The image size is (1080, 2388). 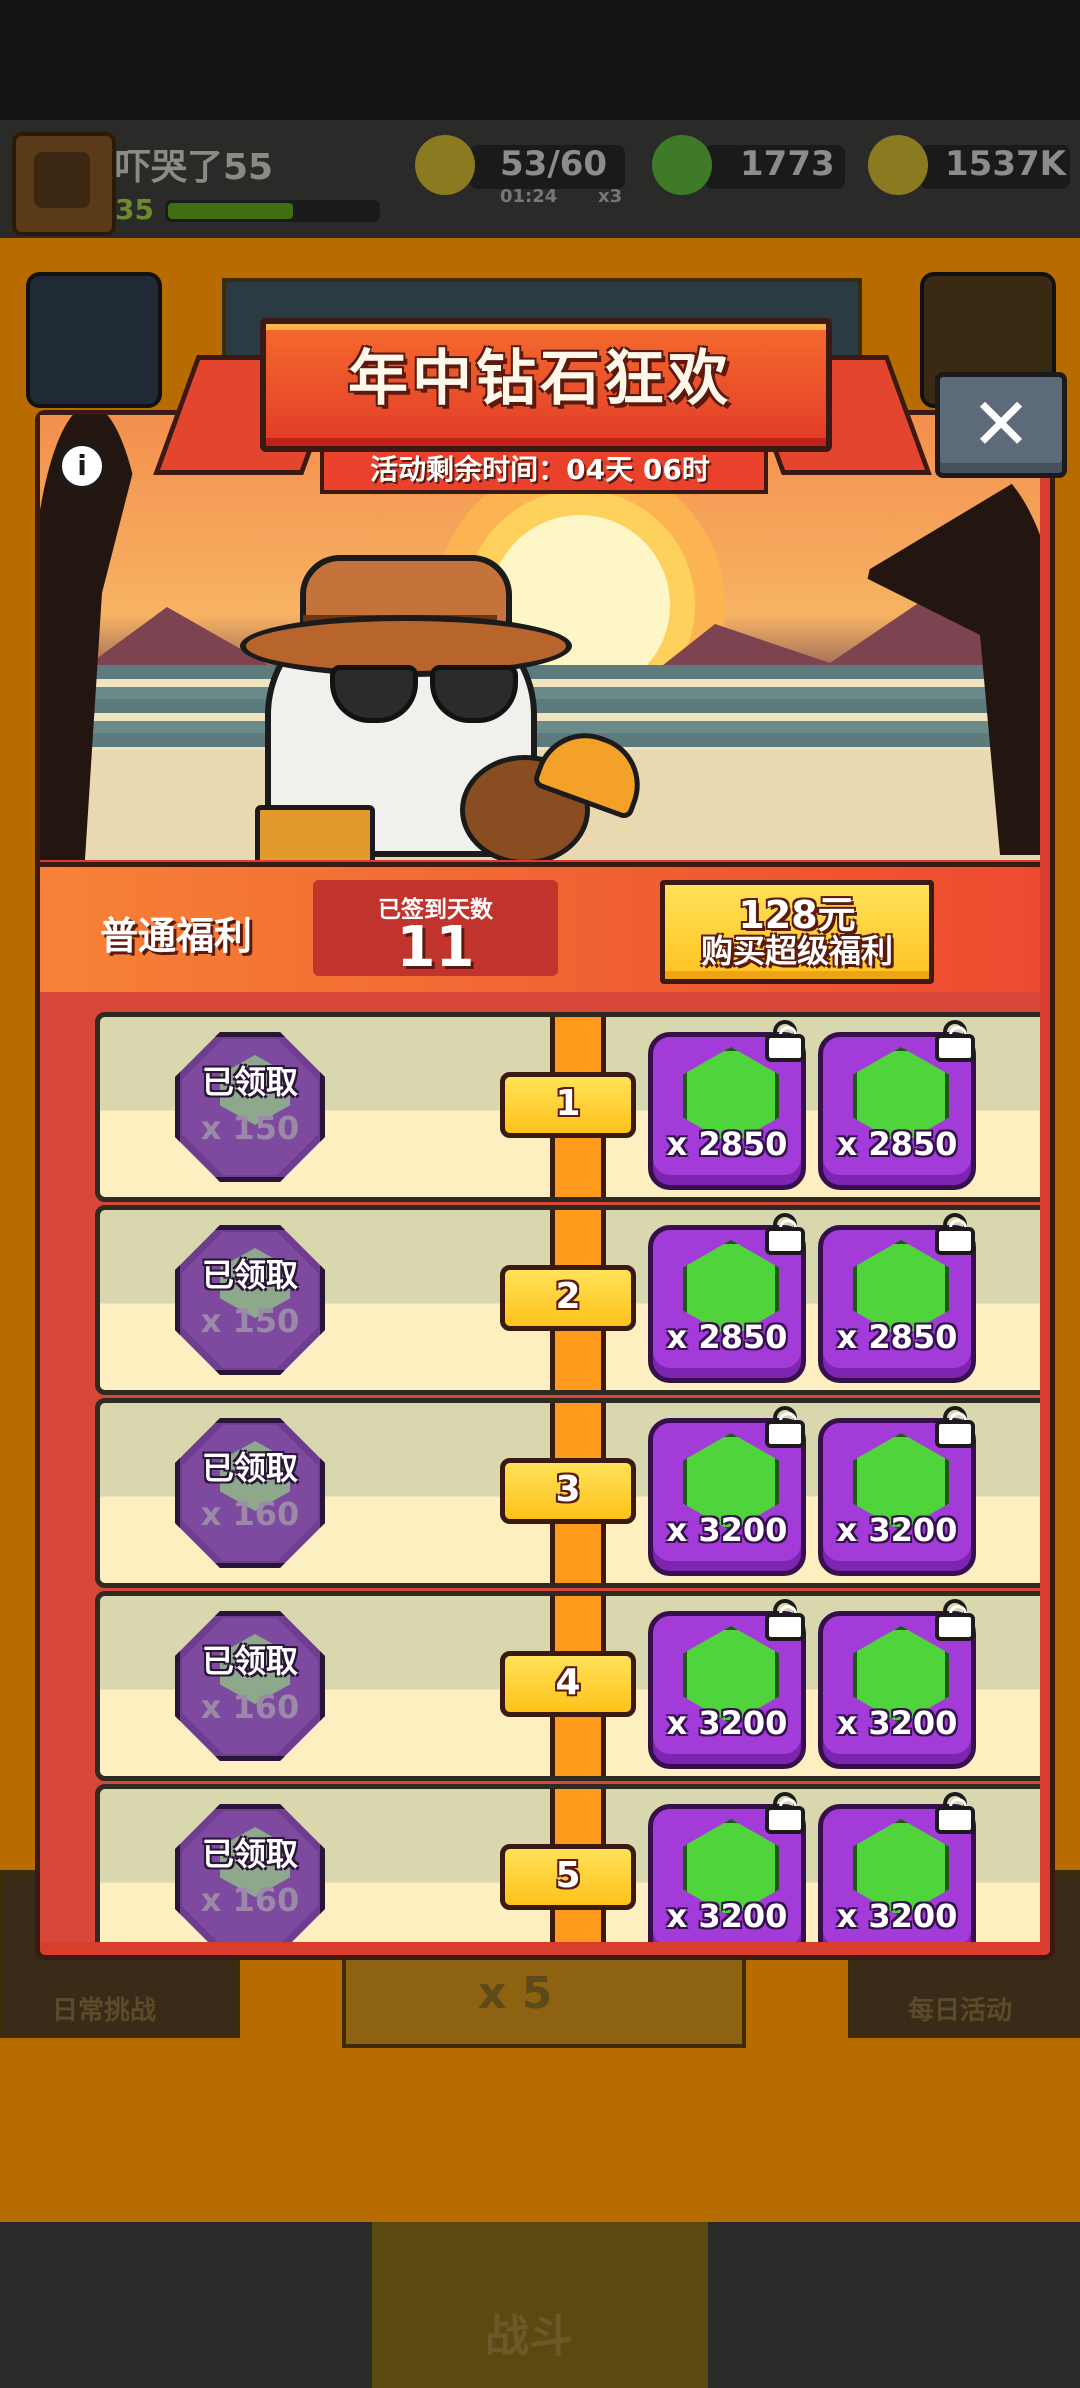 I want to click on player-avatar, so click(x=64, y=184).